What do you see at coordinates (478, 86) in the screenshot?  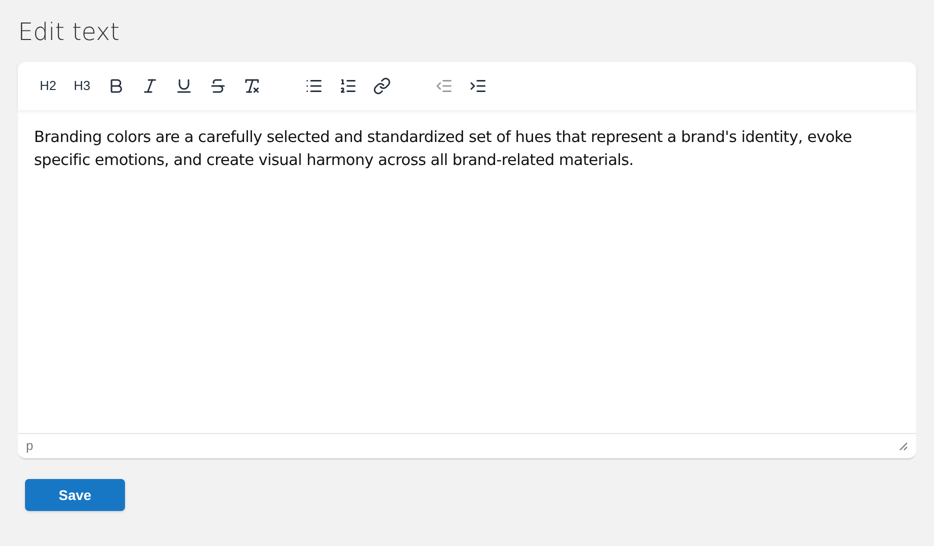 I see `indent-icon` at bounding box center [478, 86].